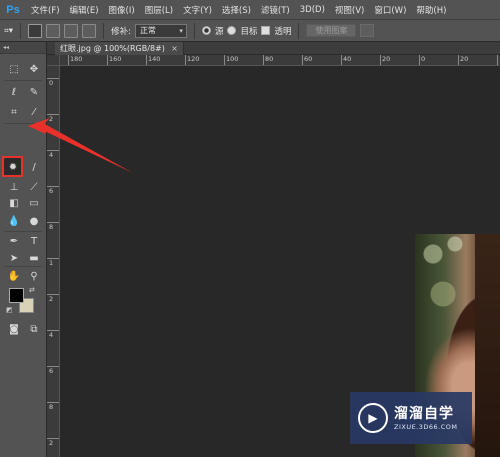 This screenshot has height=457, width=500. I want to click on watermark: ▶ 溜溜自学 ZIXUE.3D66.COM, so click(411, 418).